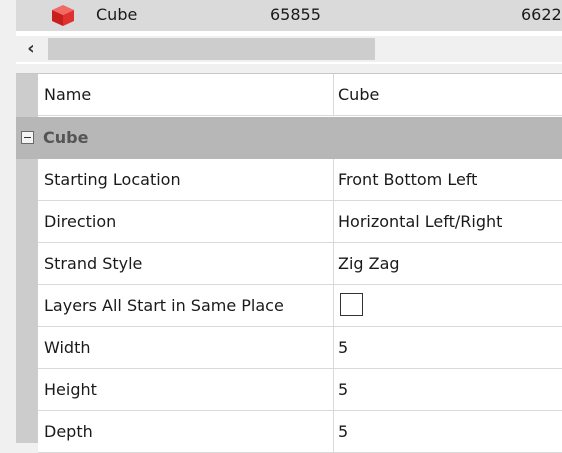 The width and height of the screenshot is (562, 453). I want to click on layers-same-place-checkbox, so click(351, 304).